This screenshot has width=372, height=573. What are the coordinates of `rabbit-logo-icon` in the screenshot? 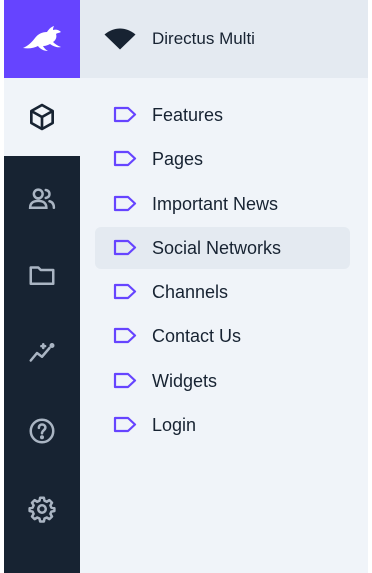 It's located at (42, 38).